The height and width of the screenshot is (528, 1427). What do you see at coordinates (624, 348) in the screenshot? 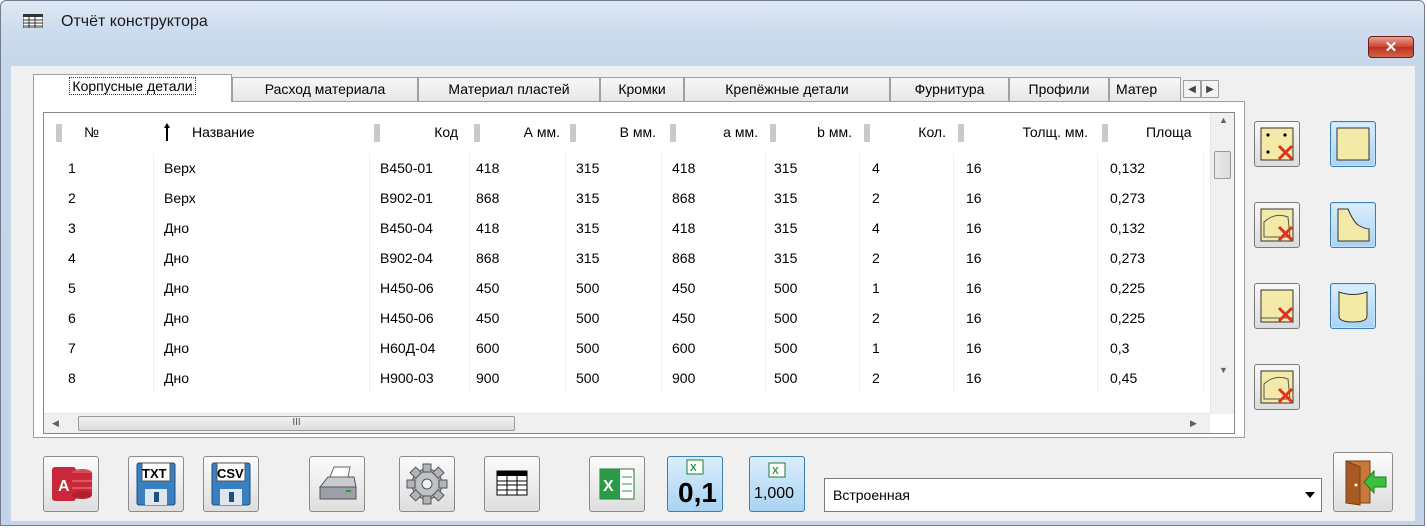
I see `table-row: 7 Дно Н60Д-04 600 500 600 500 1 16 0,3` at bounding box center [624, 348].